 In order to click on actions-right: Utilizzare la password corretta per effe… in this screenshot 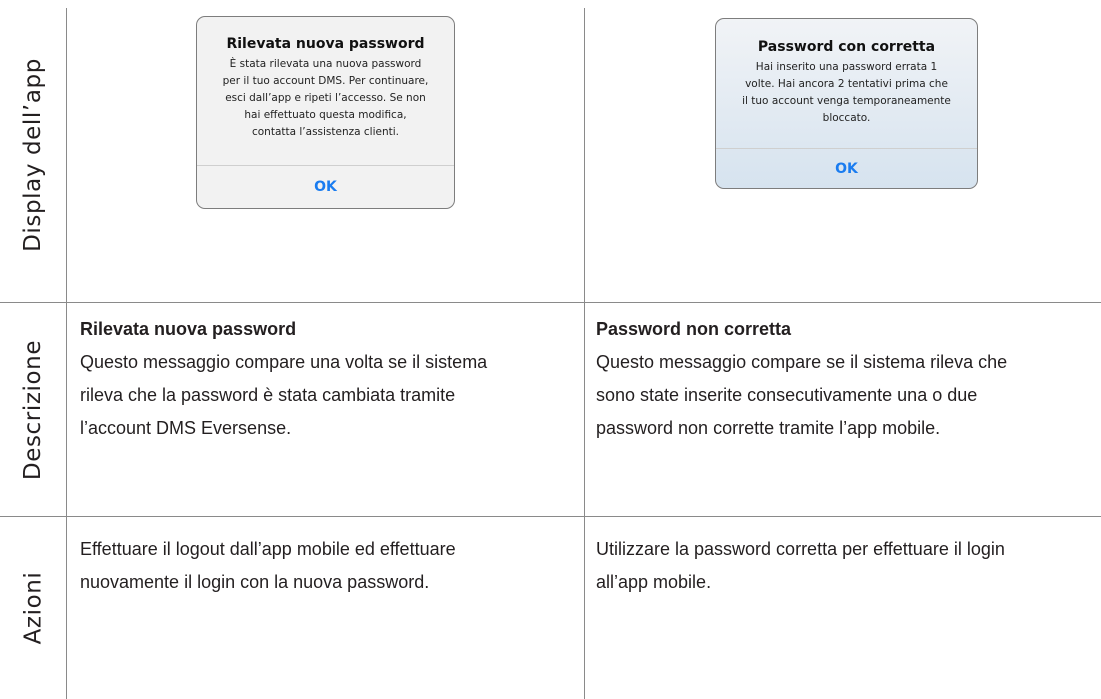, I will do `click(800, 565)`.